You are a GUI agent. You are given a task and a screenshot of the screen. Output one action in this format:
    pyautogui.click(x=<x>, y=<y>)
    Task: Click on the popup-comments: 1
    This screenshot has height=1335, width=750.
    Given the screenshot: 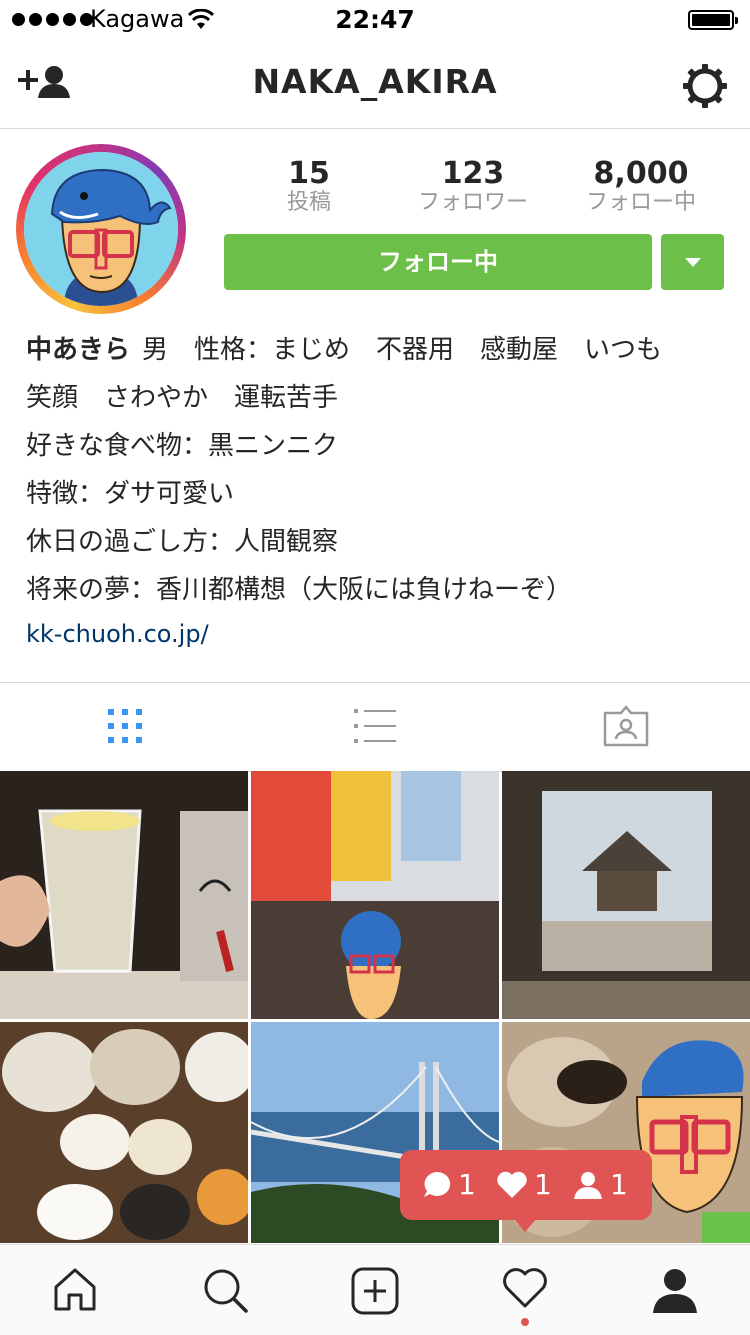 What is the action you would take?
    pyautogui.click(x=449, y=1184)
    